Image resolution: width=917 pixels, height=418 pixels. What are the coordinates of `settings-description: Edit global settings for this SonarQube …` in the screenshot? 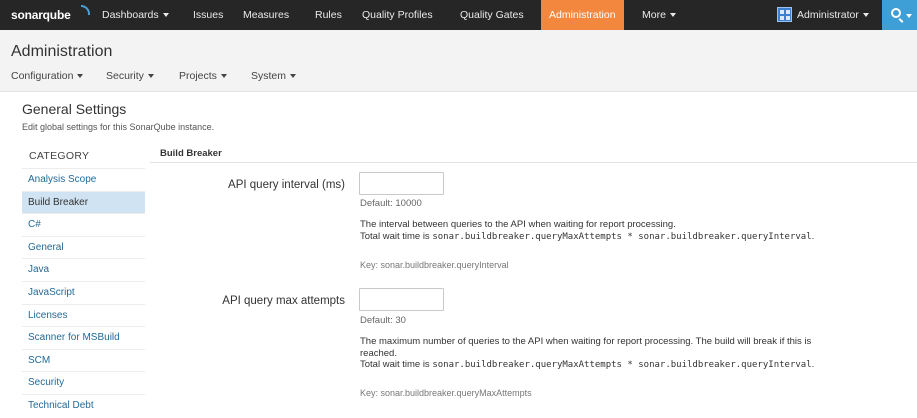 It's located at (118, 127).